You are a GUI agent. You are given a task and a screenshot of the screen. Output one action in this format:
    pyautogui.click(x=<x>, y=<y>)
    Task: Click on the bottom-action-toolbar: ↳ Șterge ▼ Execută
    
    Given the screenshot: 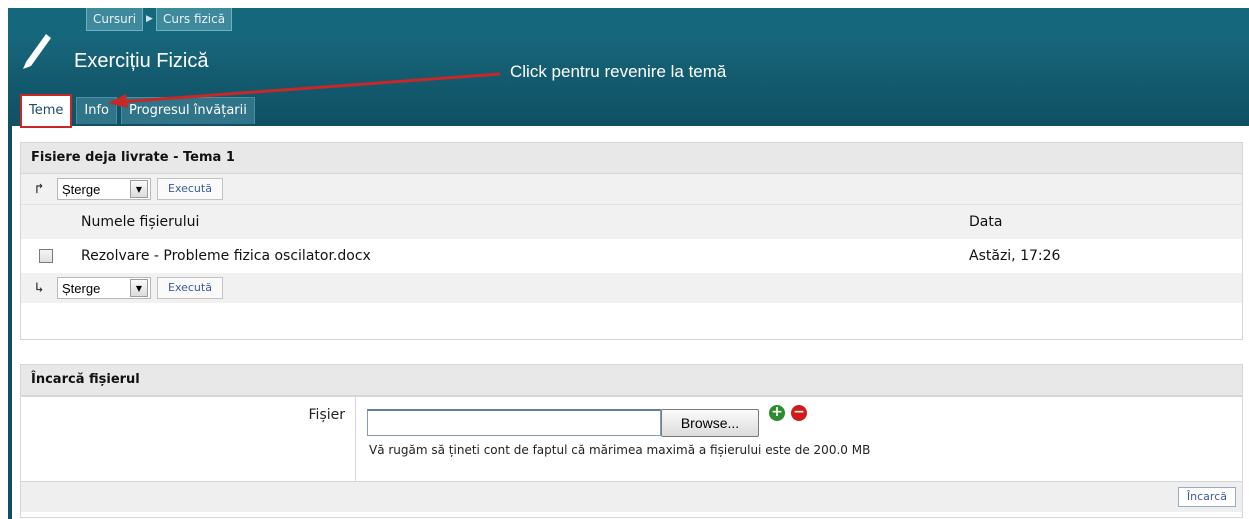 What is the action you would take?
    pyautogui.click(x=631, y=288)
    